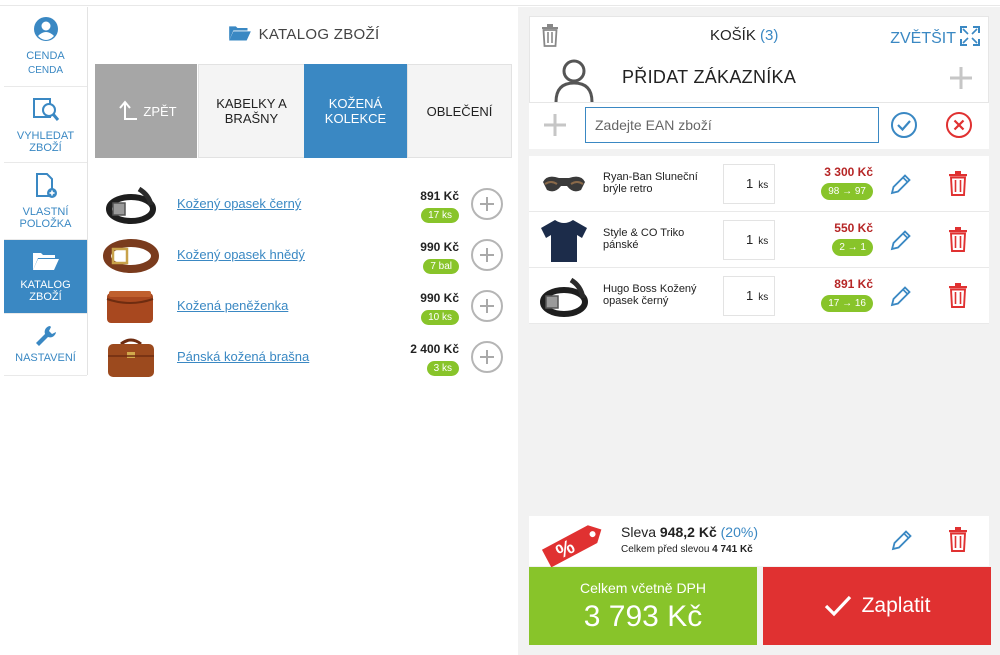 This screenshot has width=1000, height=655. I want to click on discount-amount: 948,2 Kč, so click(688, 532).